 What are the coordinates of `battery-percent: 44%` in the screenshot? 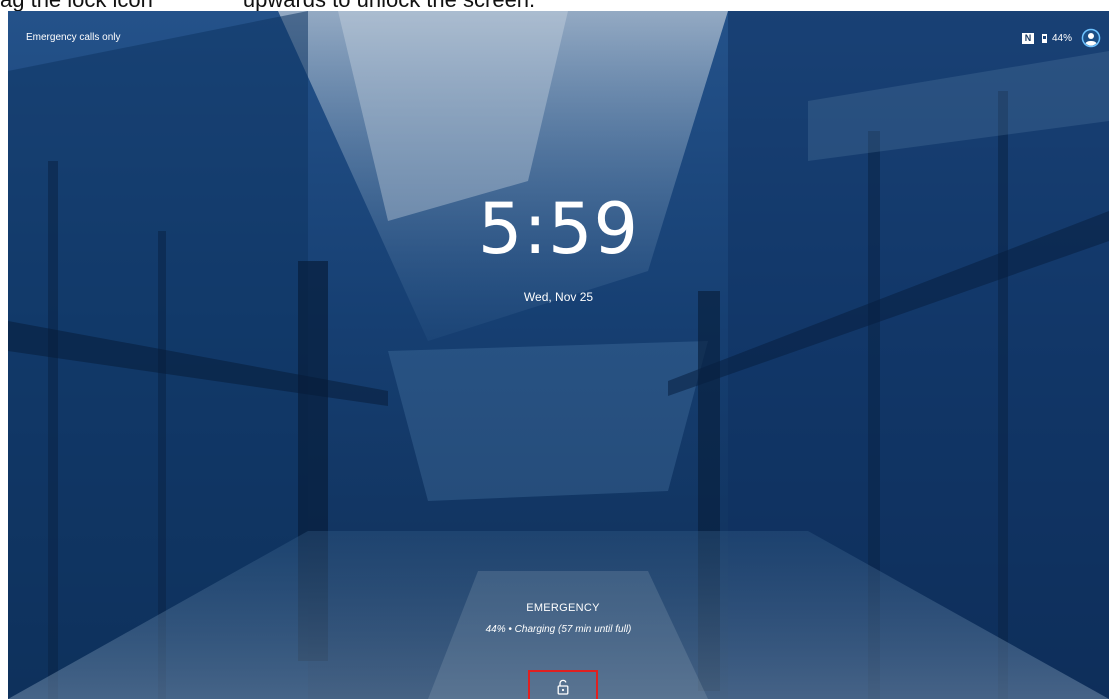 It's located at (1061, 38).